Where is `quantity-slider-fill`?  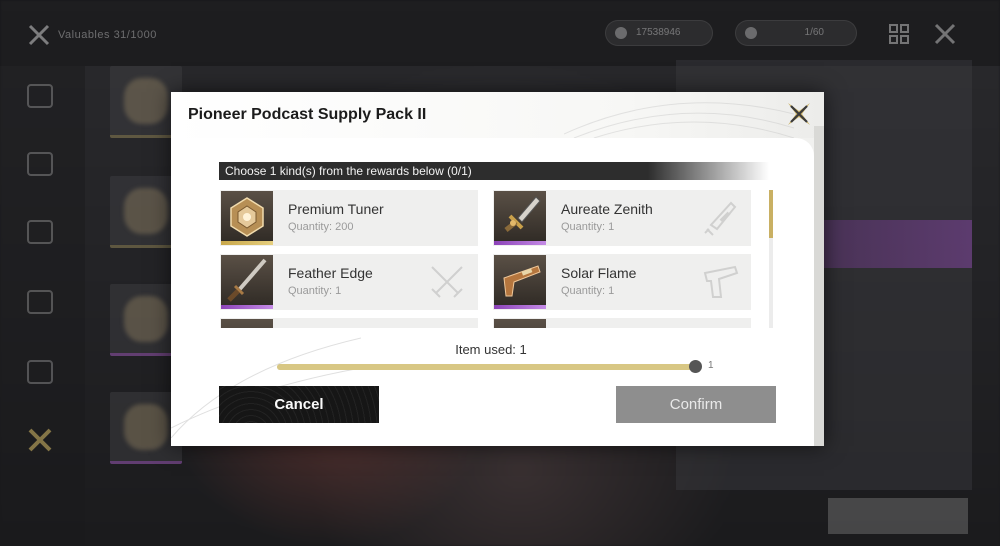 quantity-slider-fill is located at coordinates (486, 367).